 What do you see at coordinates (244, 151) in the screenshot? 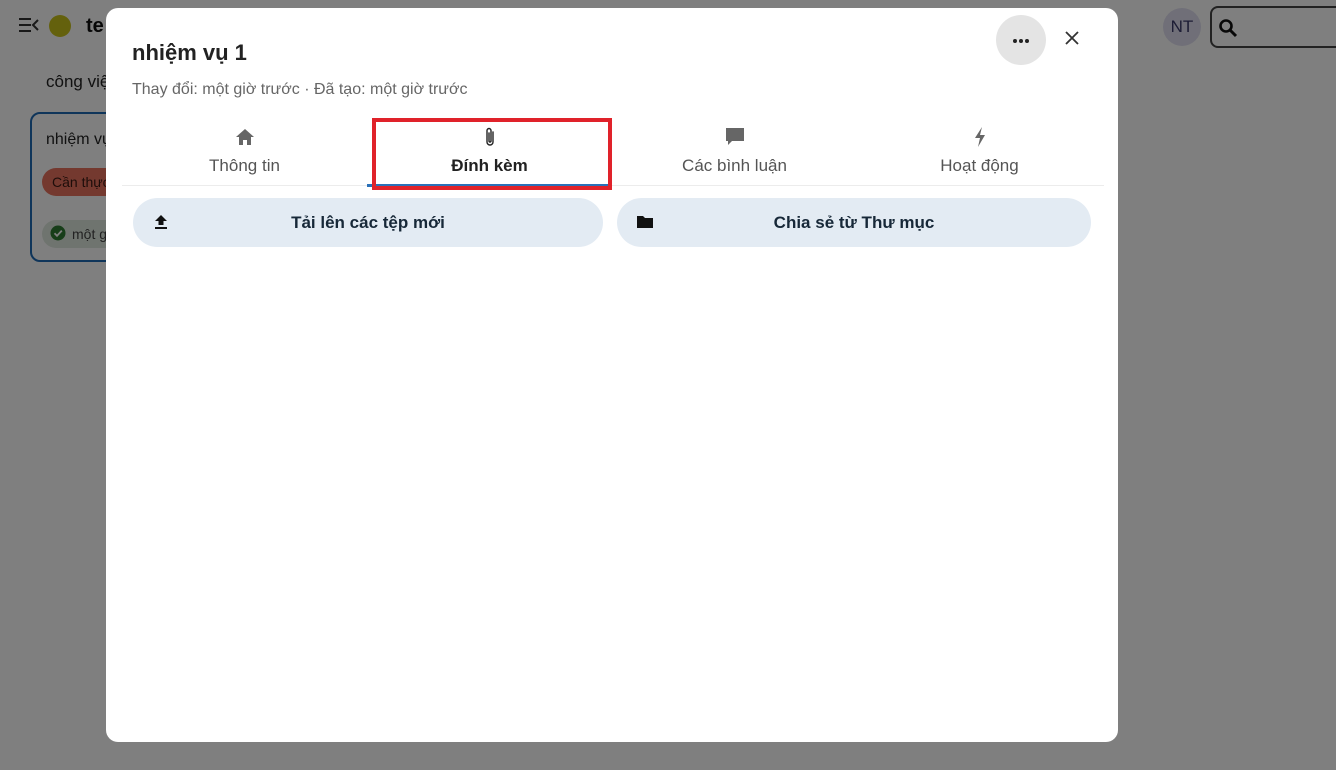
I see `tab-details: Thông tin` at bounding box center [244, 151].